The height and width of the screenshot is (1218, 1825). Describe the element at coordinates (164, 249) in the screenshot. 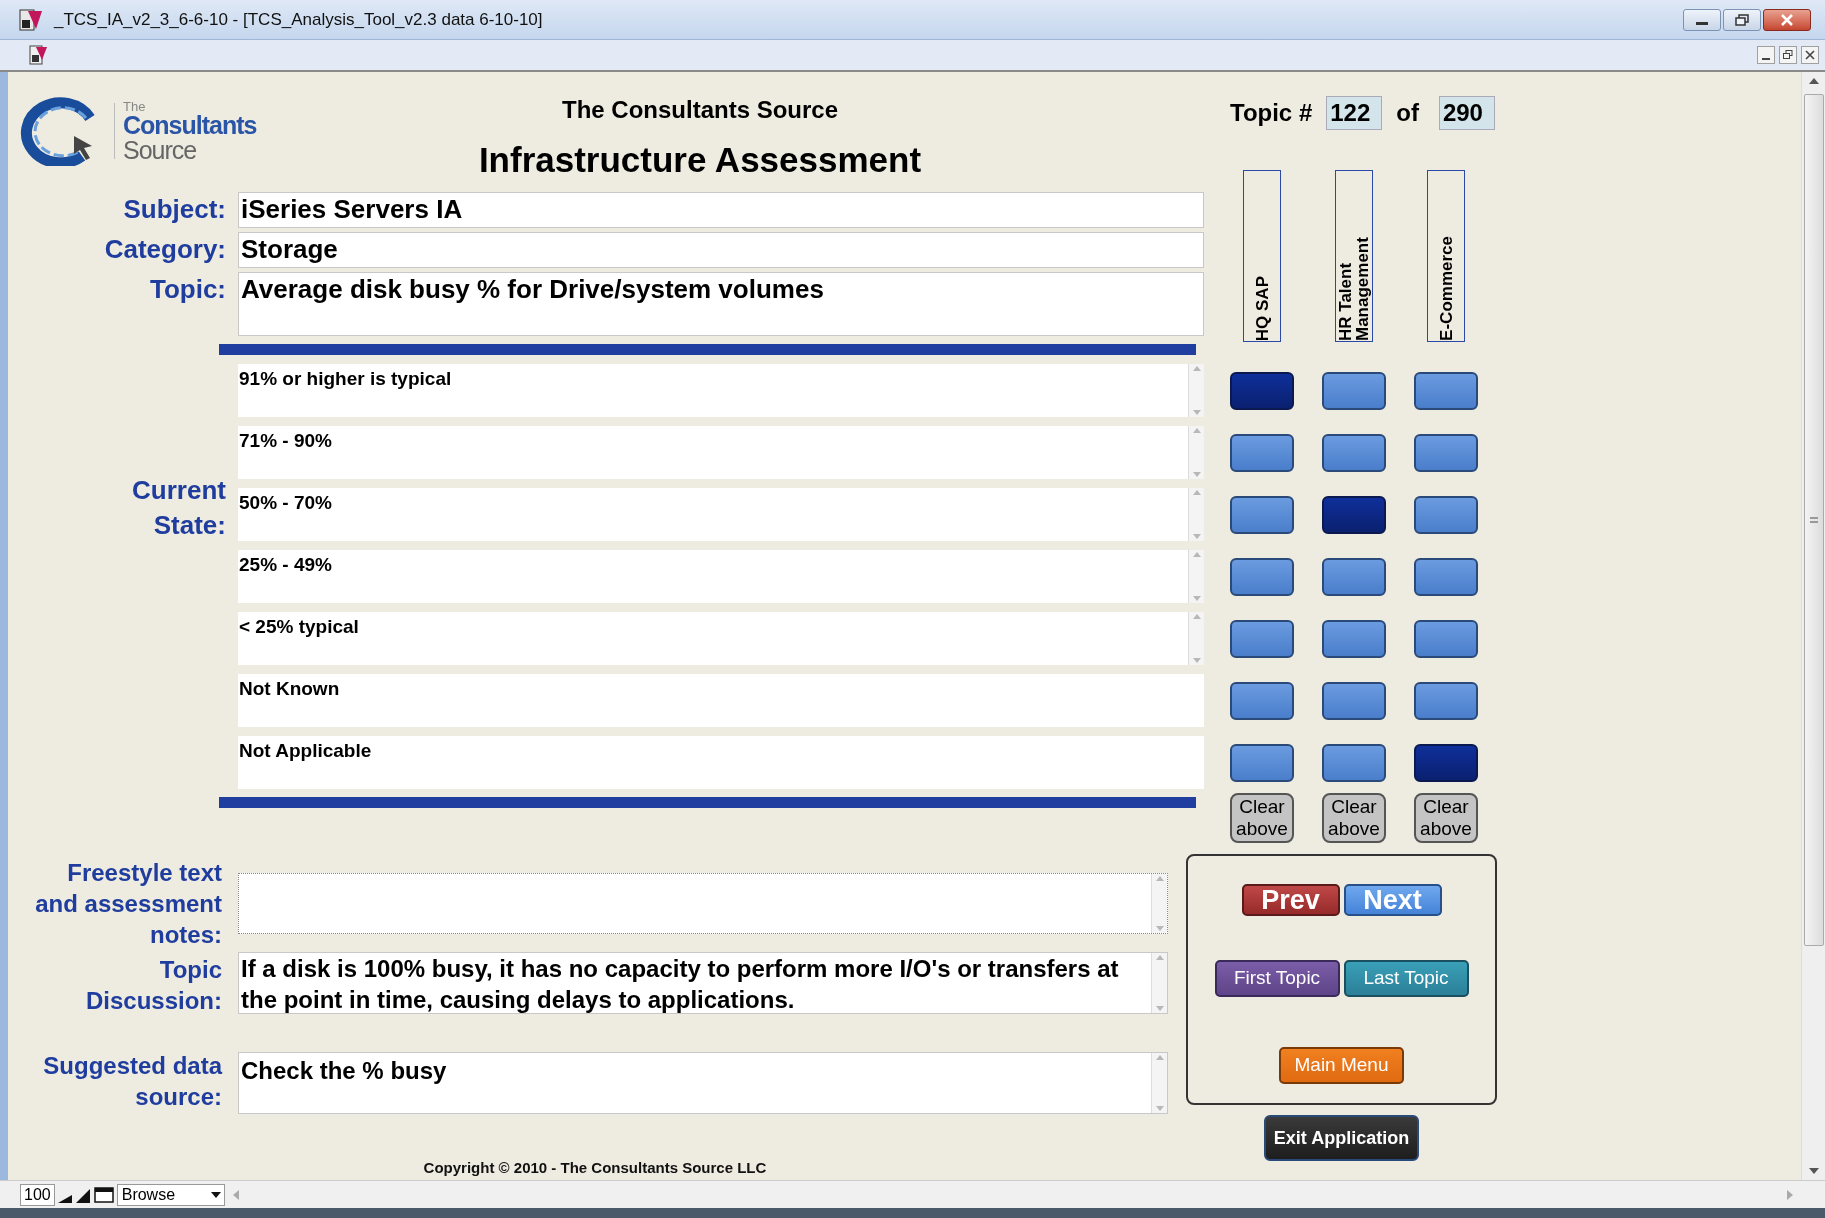

I see `field-label: Category:` at that location.